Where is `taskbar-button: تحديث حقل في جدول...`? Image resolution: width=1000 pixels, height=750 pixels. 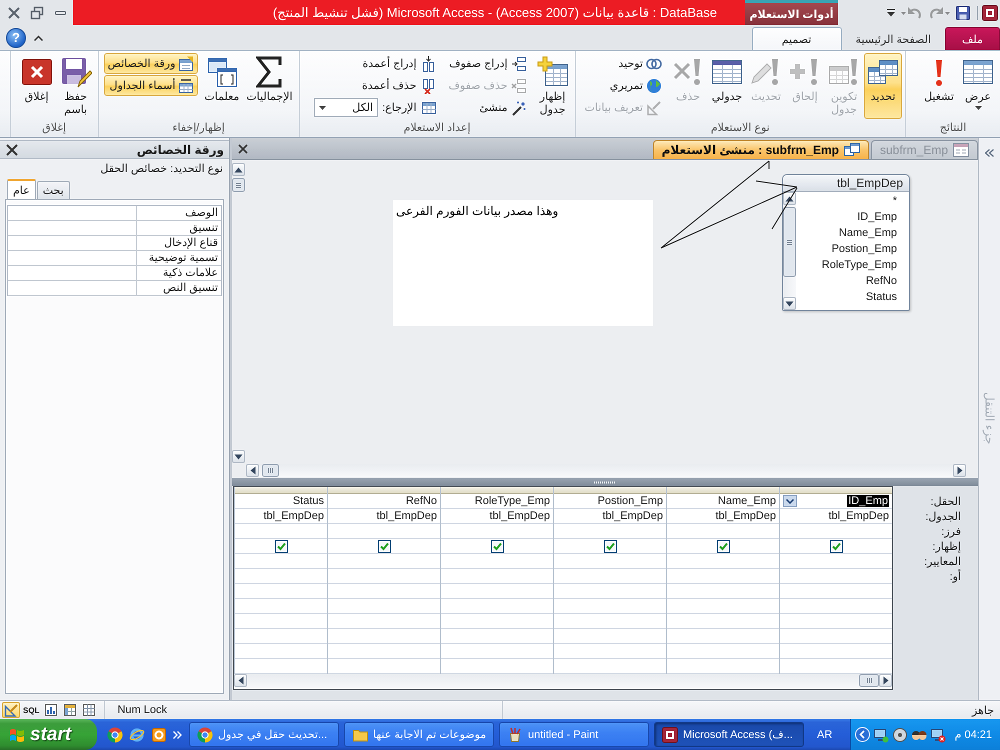 taskbar-button: تحديث حقل في جدول... is located at coordinates (264, 734).